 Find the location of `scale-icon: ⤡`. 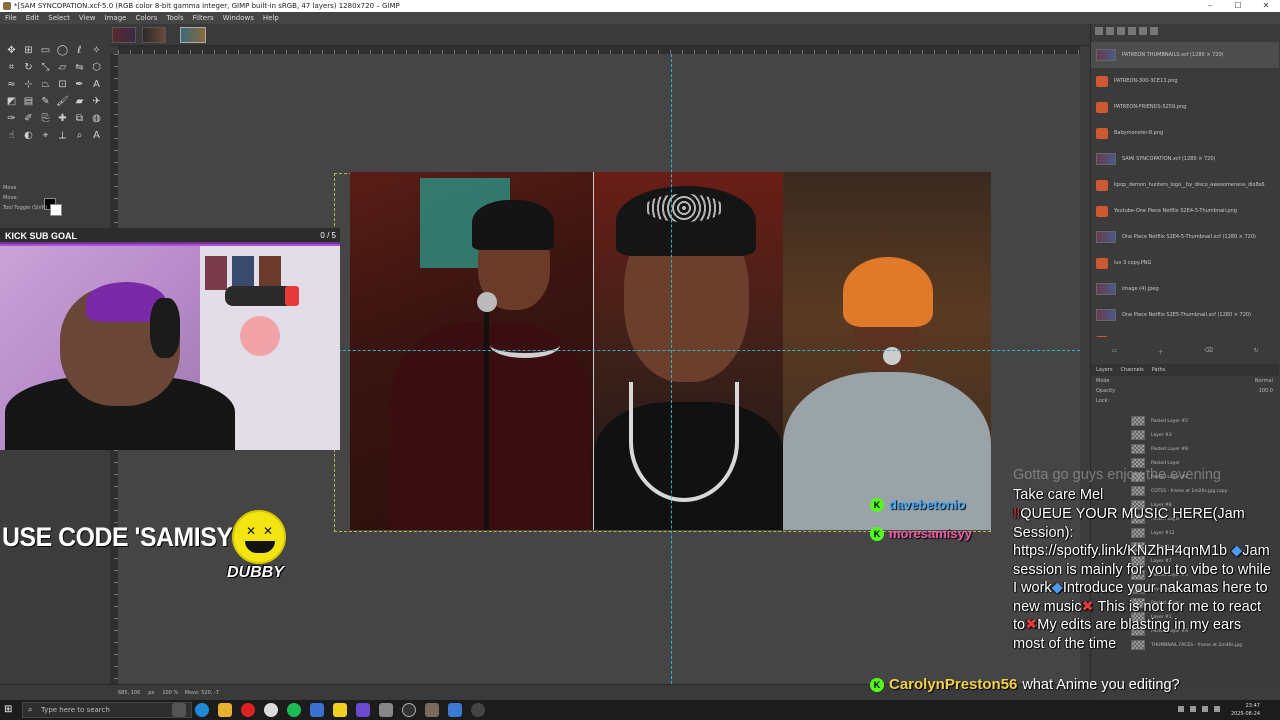

scale-icon: ⤡ is located at coordinates (45, 67).